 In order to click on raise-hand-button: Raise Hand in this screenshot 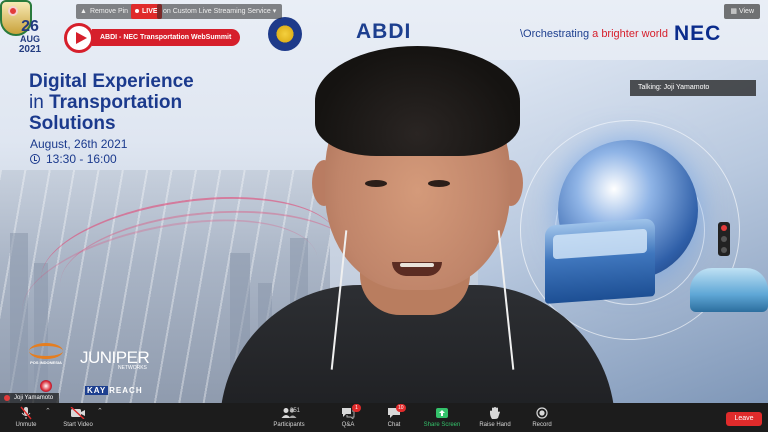, I will do `click(495, 417)`.